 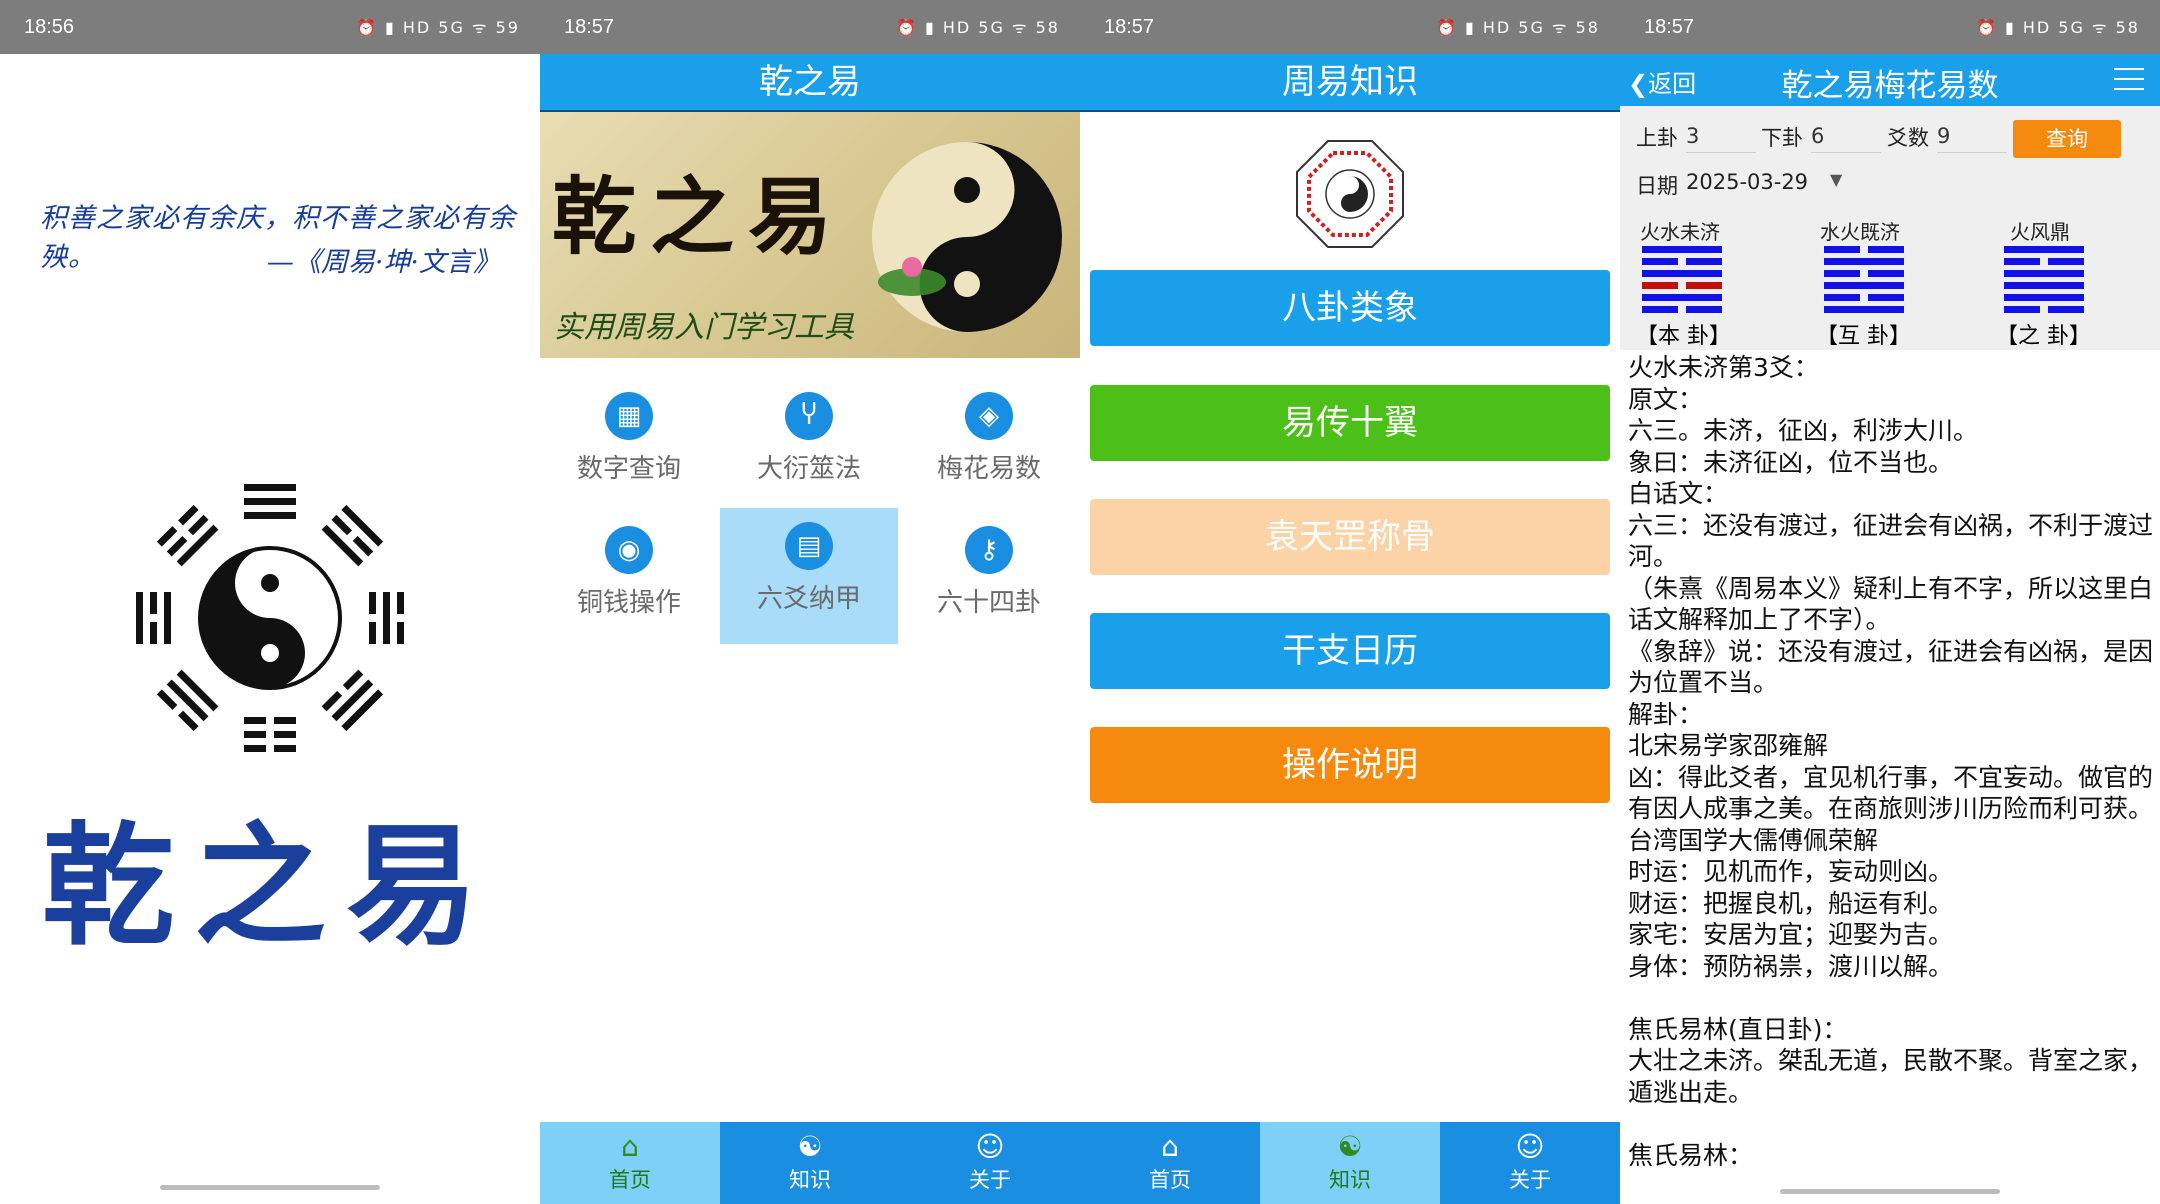 I want to click on bagua-button: 八卦类象, so click(x=1350, y=308).